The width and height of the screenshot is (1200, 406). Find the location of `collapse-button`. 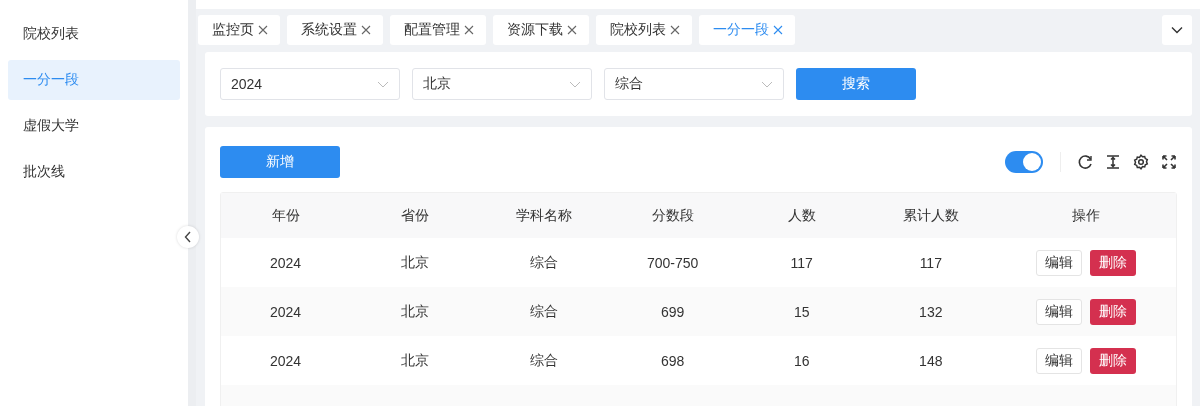

collapse-button is located at coordinates (188, 237).